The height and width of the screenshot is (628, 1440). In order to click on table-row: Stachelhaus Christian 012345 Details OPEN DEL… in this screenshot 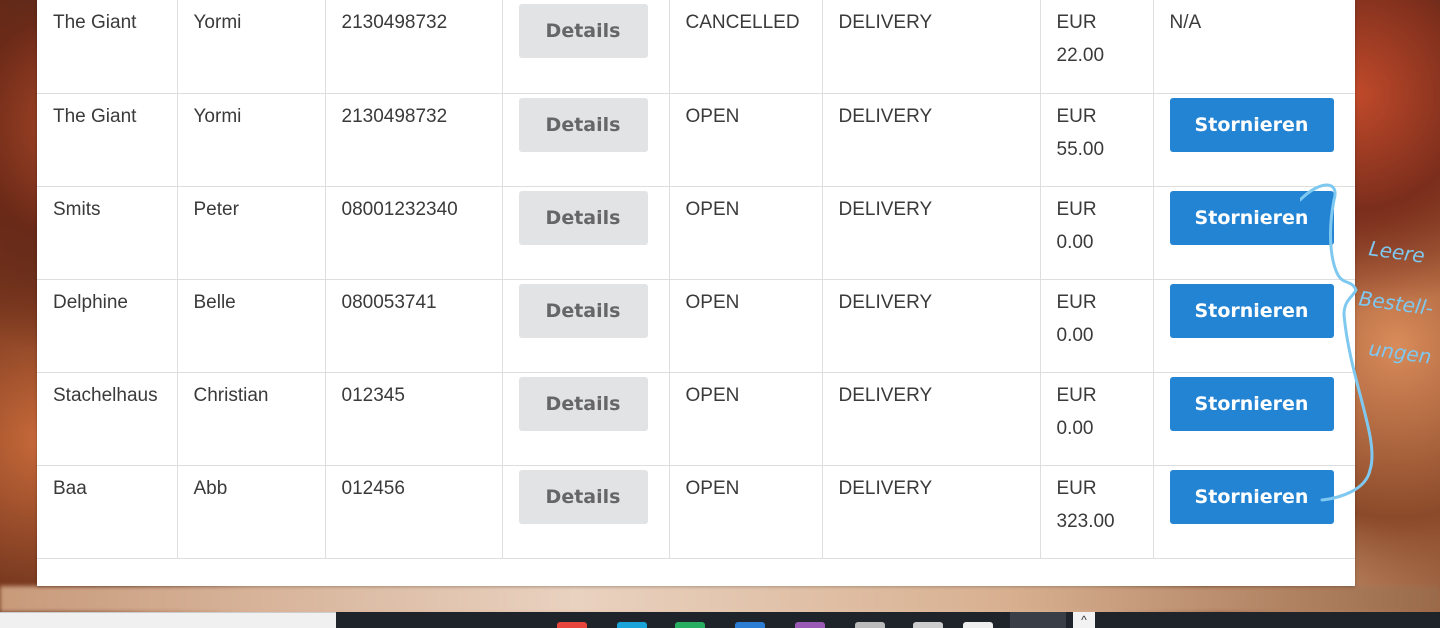, I will do `click(696, 418)`.